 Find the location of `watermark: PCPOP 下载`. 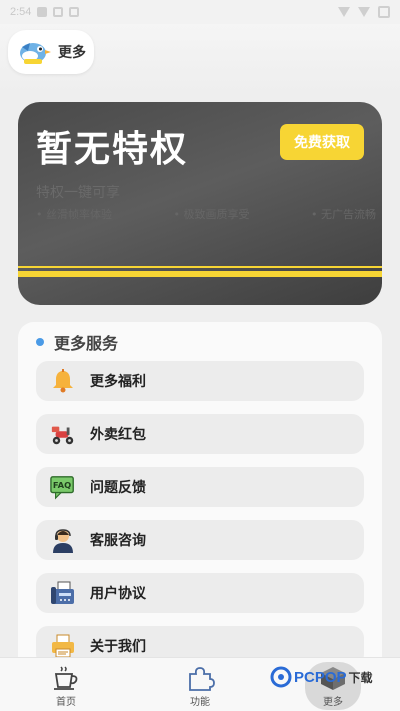

watermark: PCPOP 下载 is located at coordinates (321, 677).